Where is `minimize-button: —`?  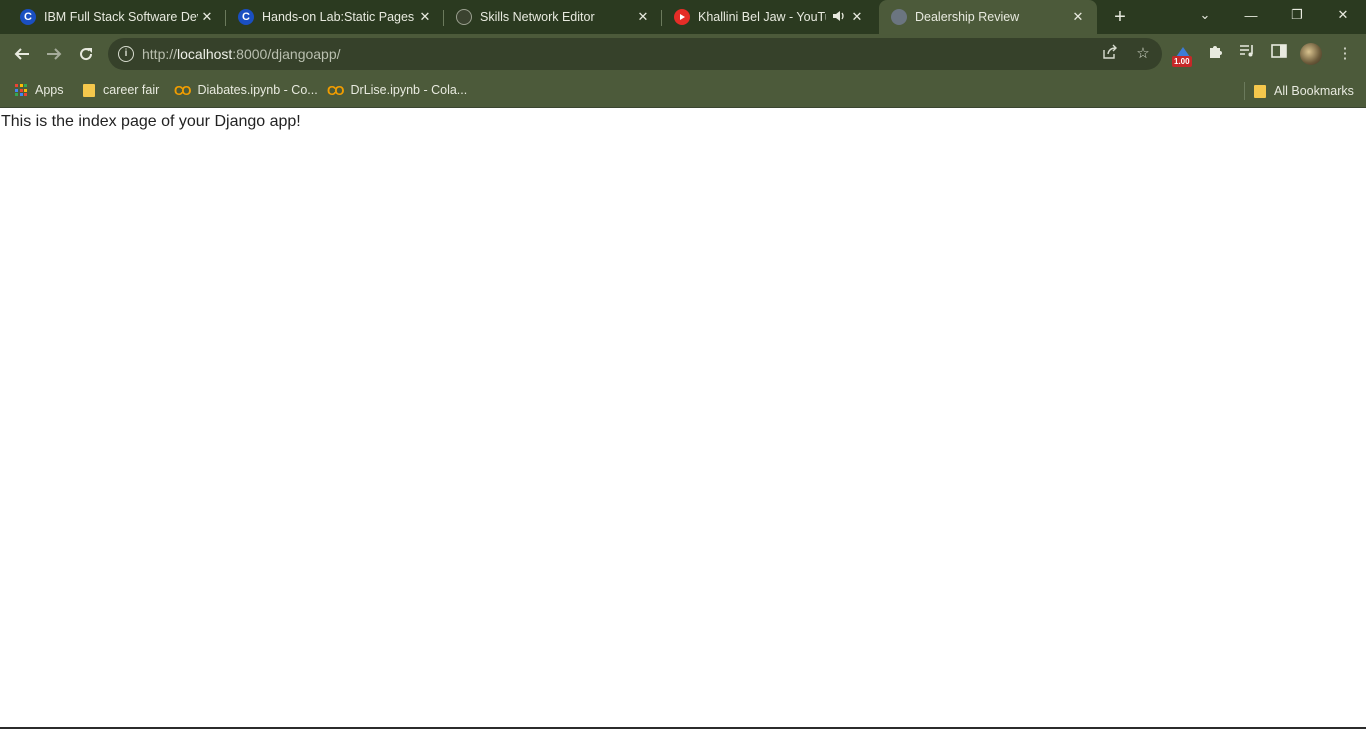 minimize-button: — is located at coordinates (1251, 15).